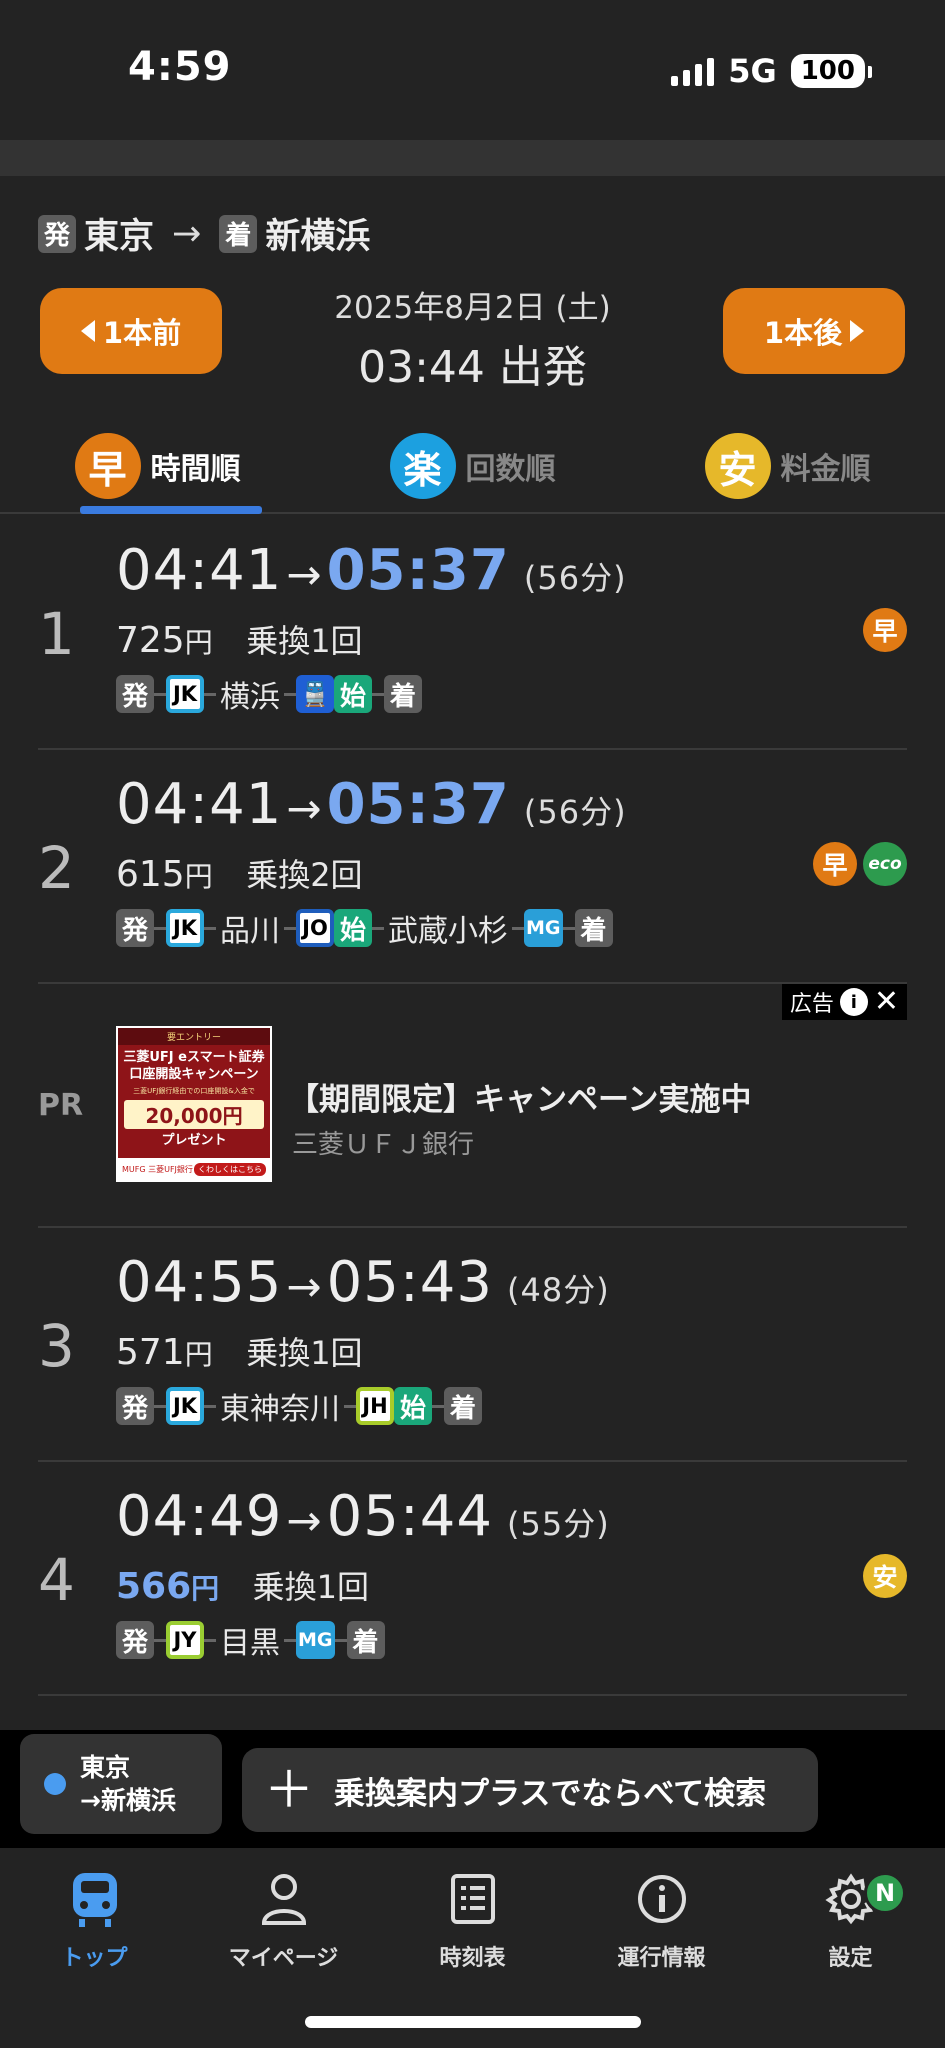 The image size is (945, 2048). I want to click on cheap-badge-icon: 安, so click(885, 1576).